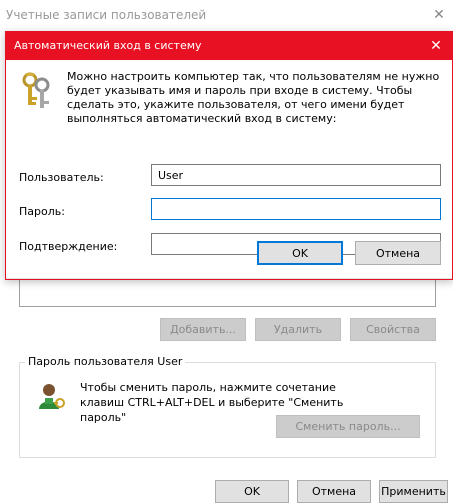  What do you see at coordinates (252, 491) in the screenshot?
I see `main-ok-button: OK` at bounding box center [252, 491].